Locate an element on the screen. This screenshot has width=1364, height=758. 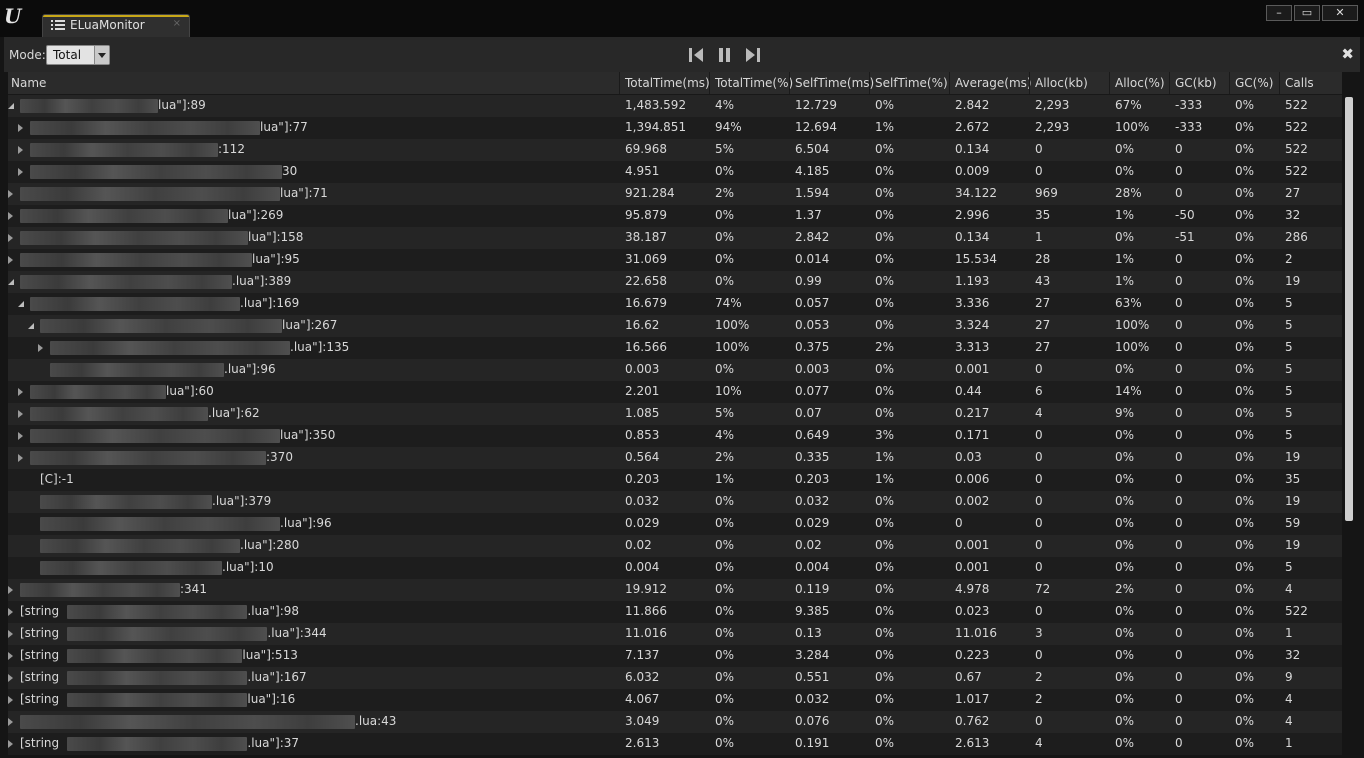
cell-alloc-kb: 969 is located at coordinates (1046, 193).